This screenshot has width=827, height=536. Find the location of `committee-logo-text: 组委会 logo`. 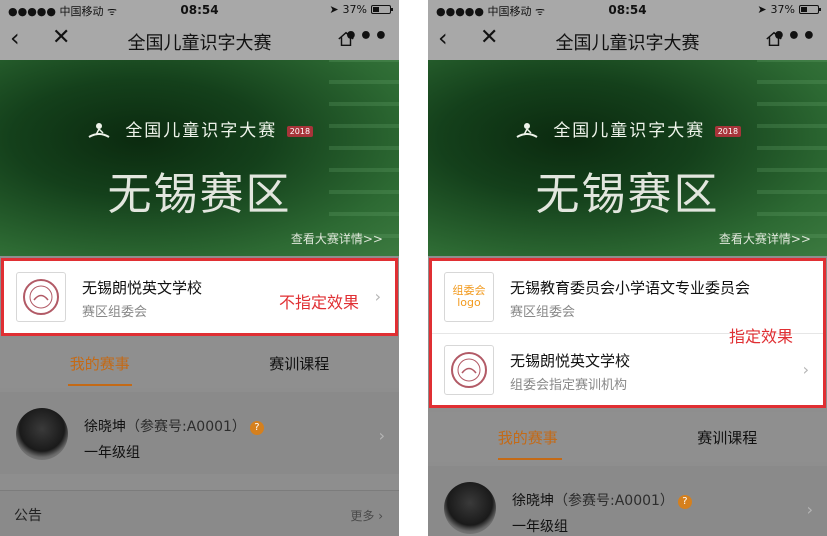

committee-logo-text: 组委会 logo is located at coordinates (469, 297).